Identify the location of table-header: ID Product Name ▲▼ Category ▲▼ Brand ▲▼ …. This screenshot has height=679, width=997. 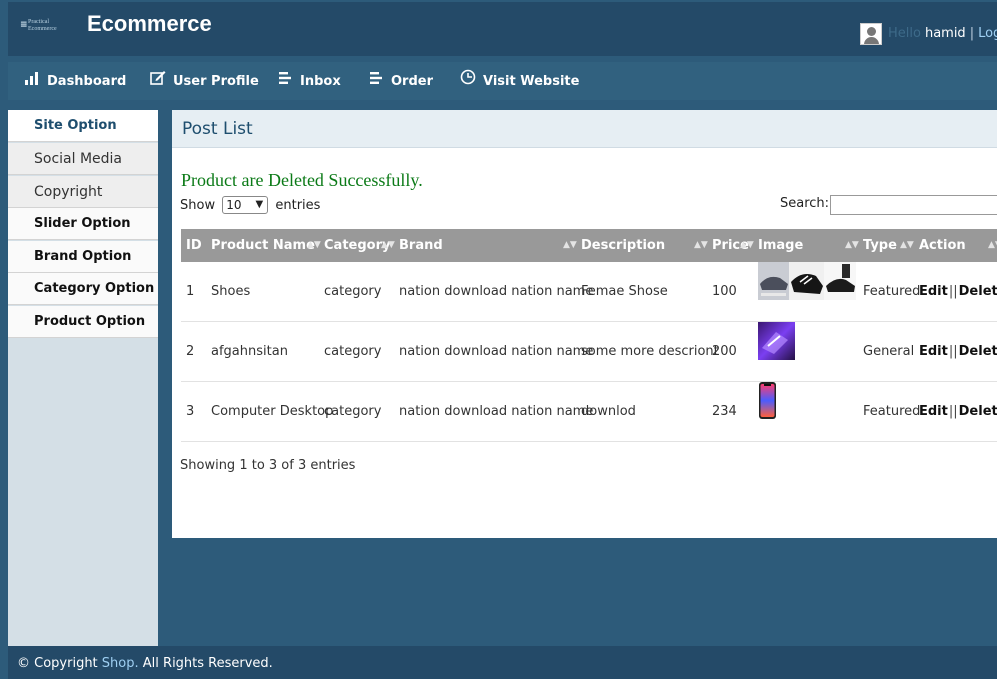
(589, 245).